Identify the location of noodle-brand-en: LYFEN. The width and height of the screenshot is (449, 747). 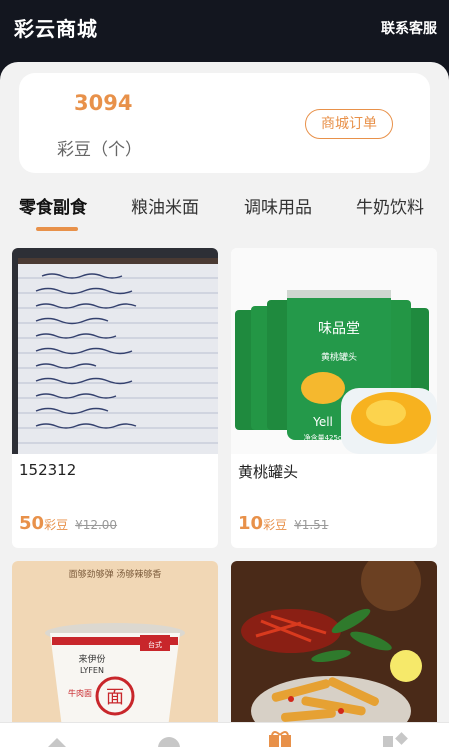
(92, 670).